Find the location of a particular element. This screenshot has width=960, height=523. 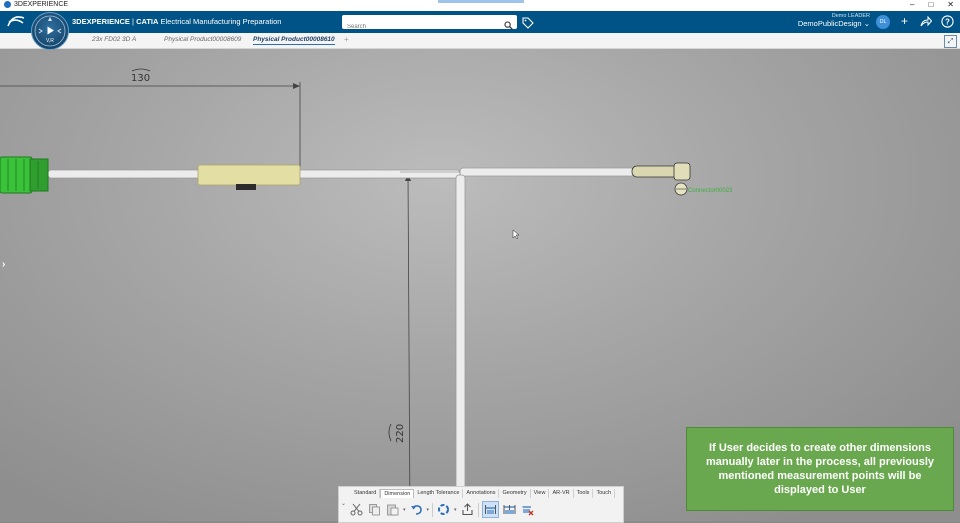

dimension-delete-icon is located at coordinates (527, 509).